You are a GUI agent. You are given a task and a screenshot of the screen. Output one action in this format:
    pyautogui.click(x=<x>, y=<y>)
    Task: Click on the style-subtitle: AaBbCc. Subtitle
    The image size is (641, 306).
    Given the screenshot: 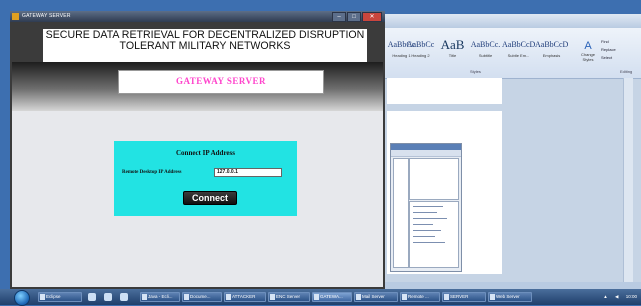 What is the action you would take?
    pyautogui.click(x=485, y=53)
    